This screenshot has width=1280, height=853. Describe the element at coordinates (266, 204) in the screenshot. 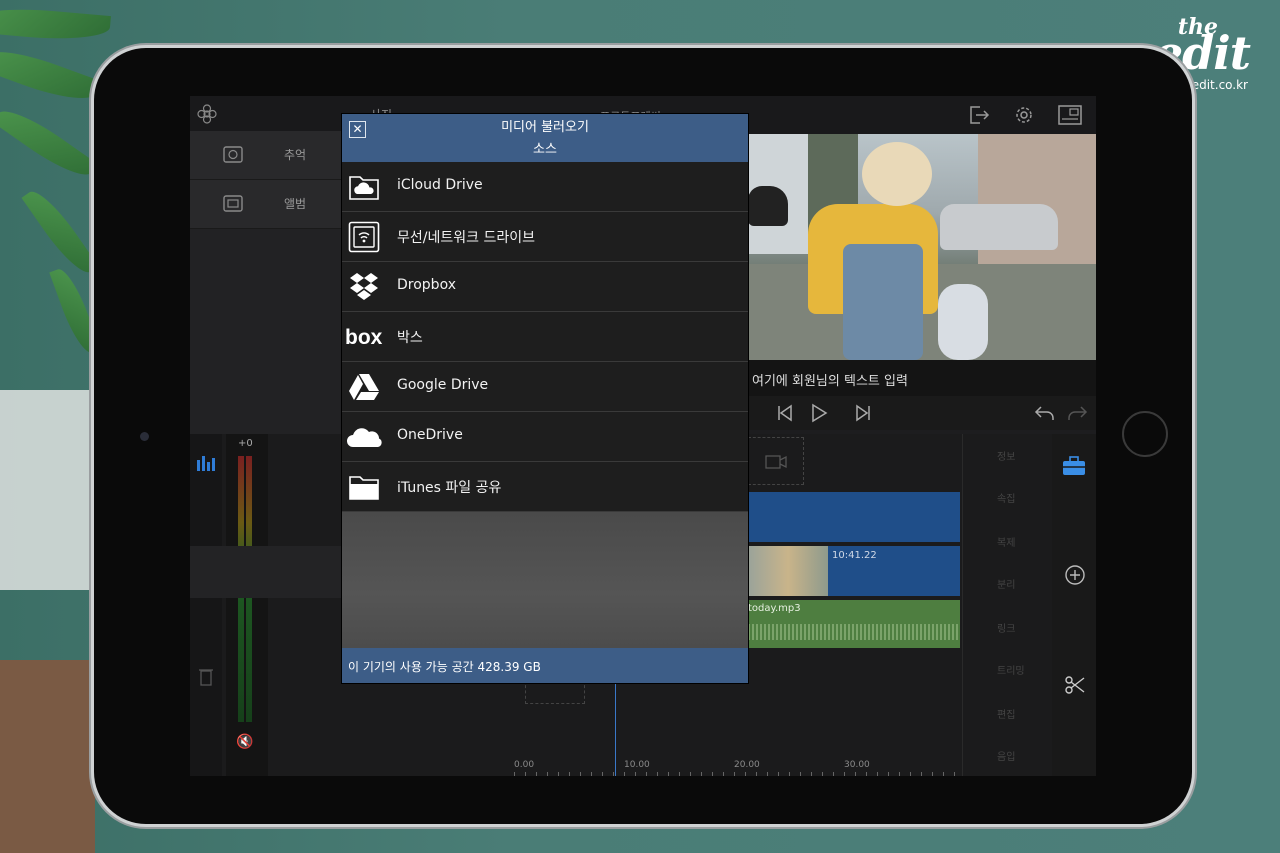

I see `browser-item-album: 앨범` at that location.